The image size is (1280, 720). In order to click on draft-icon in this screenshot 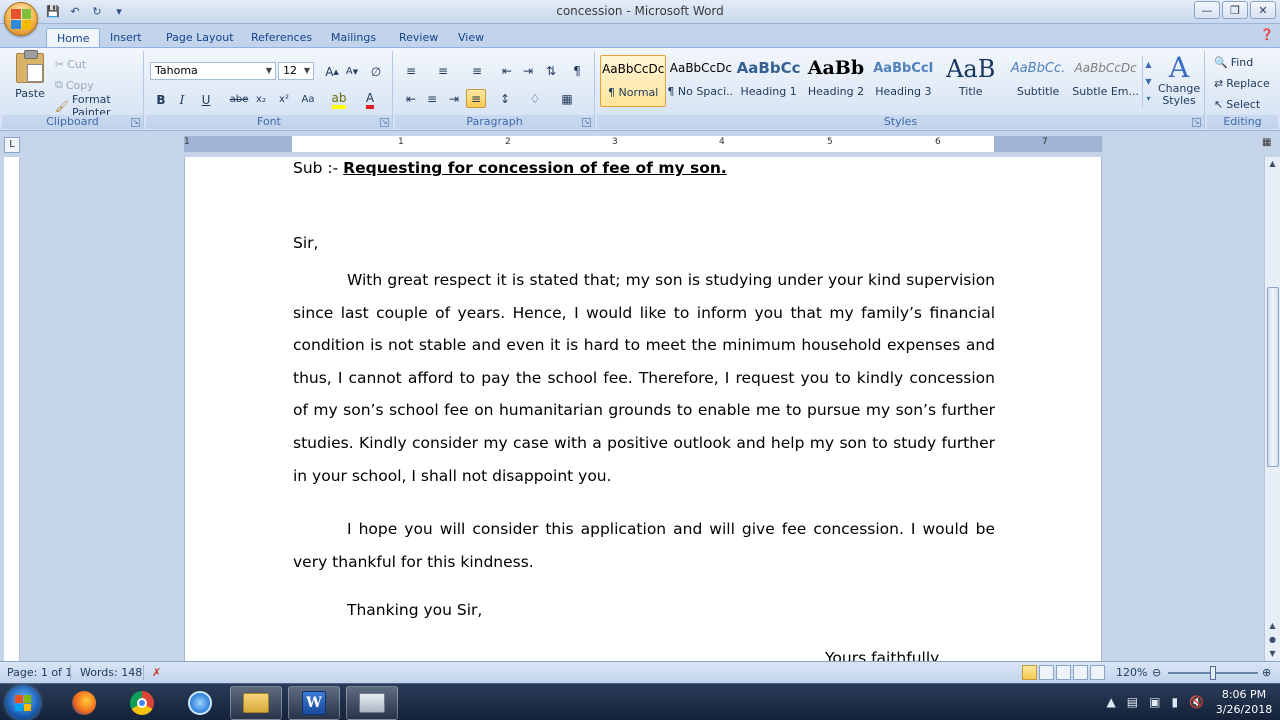, I will do `click(1097, 672)`.